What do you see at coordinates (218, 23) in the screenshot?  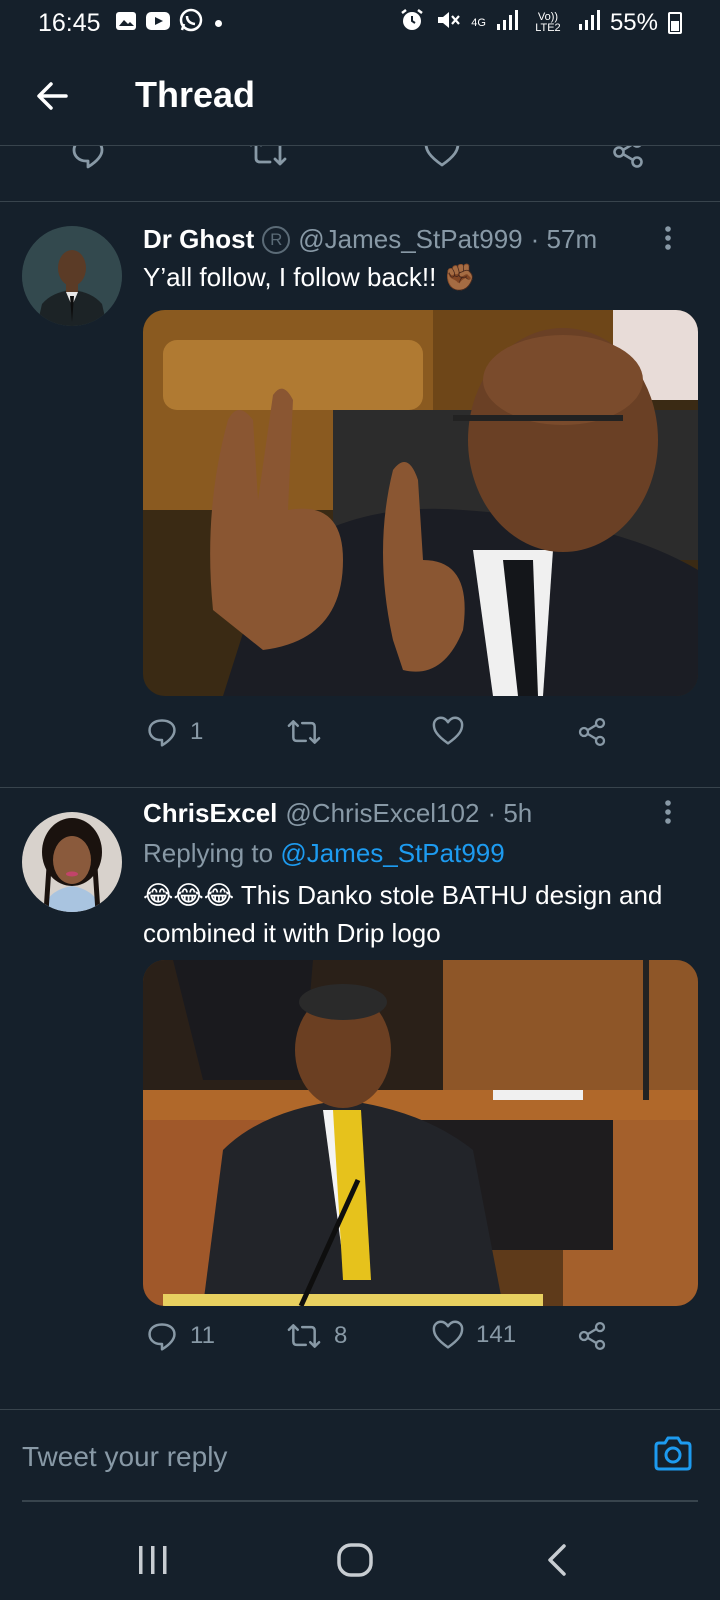 I see `notification-dot` at bounding box center [218, 23].